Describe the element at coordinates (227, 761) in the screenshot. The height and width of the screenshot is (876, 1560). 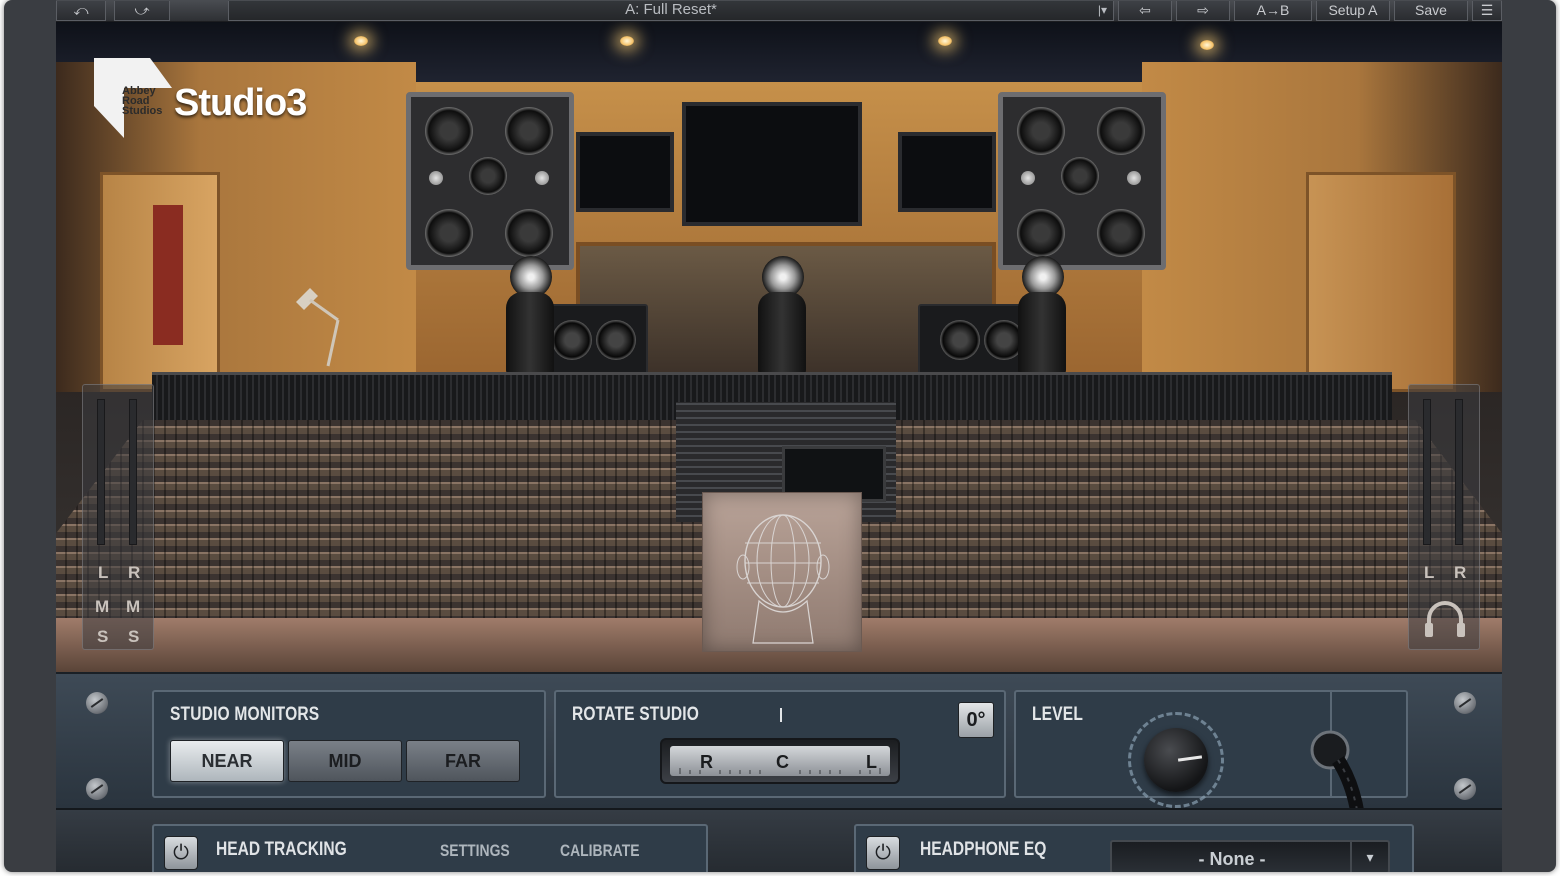
I see `near-button: NEAR` at that location.